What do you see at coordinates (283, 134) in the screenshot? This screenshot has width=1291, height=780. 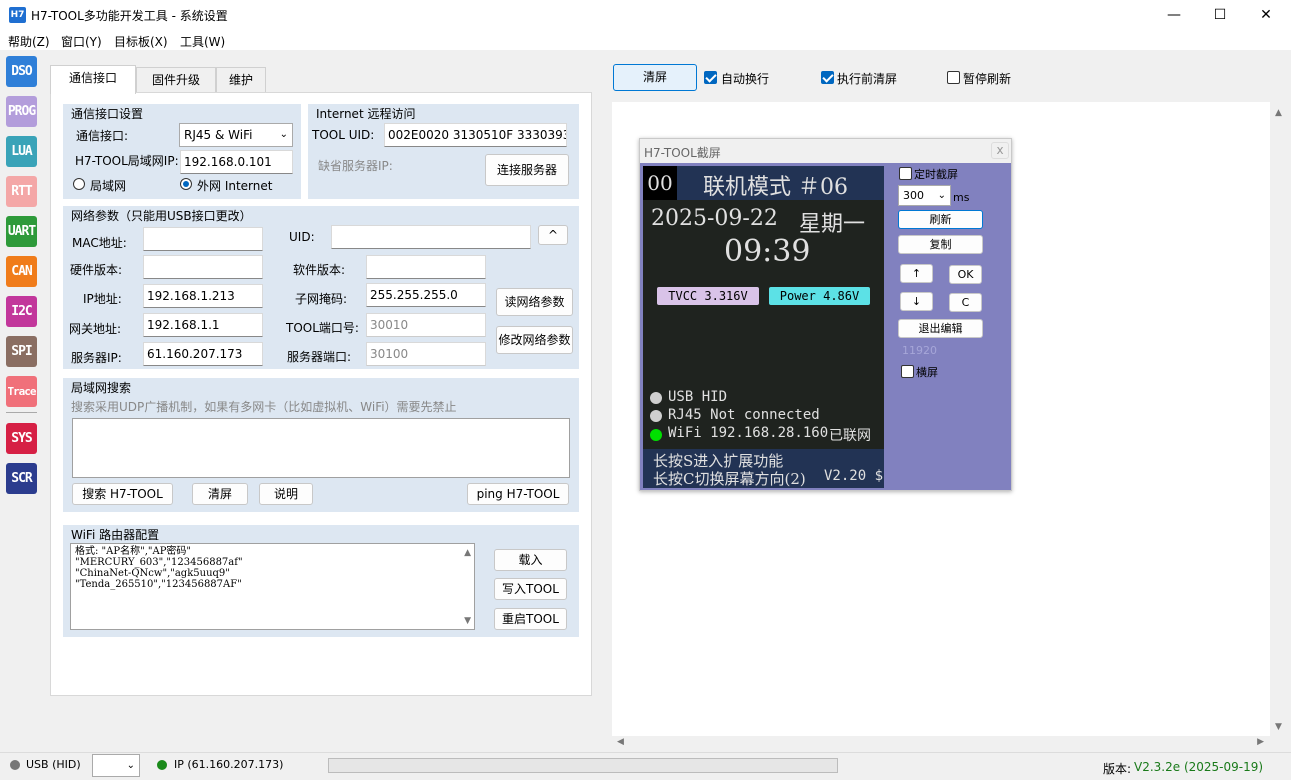 I see `chevron-down-icon: ⌄` at bounding box center [283, 134].